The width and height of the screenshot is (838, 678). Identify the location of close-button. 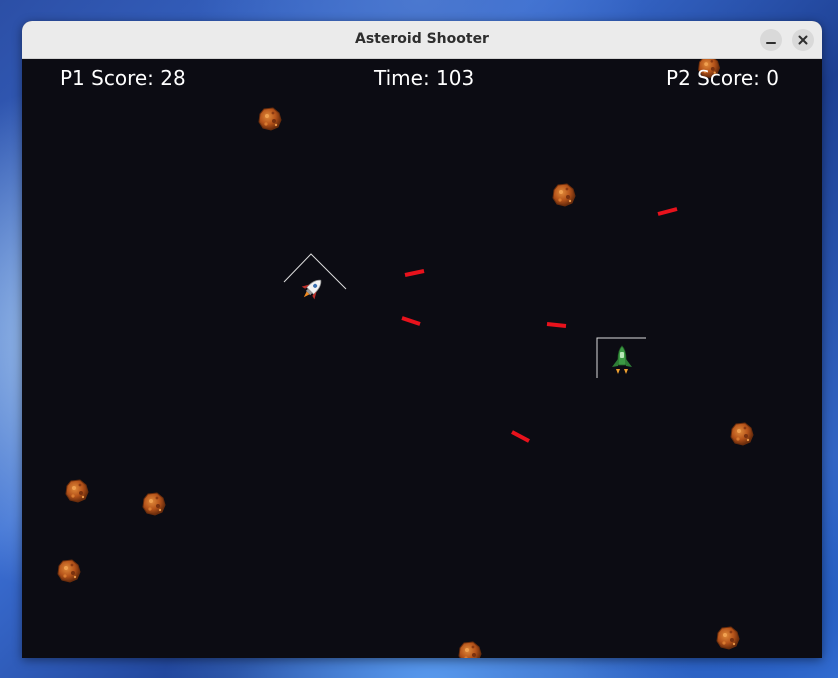
(803, 40).